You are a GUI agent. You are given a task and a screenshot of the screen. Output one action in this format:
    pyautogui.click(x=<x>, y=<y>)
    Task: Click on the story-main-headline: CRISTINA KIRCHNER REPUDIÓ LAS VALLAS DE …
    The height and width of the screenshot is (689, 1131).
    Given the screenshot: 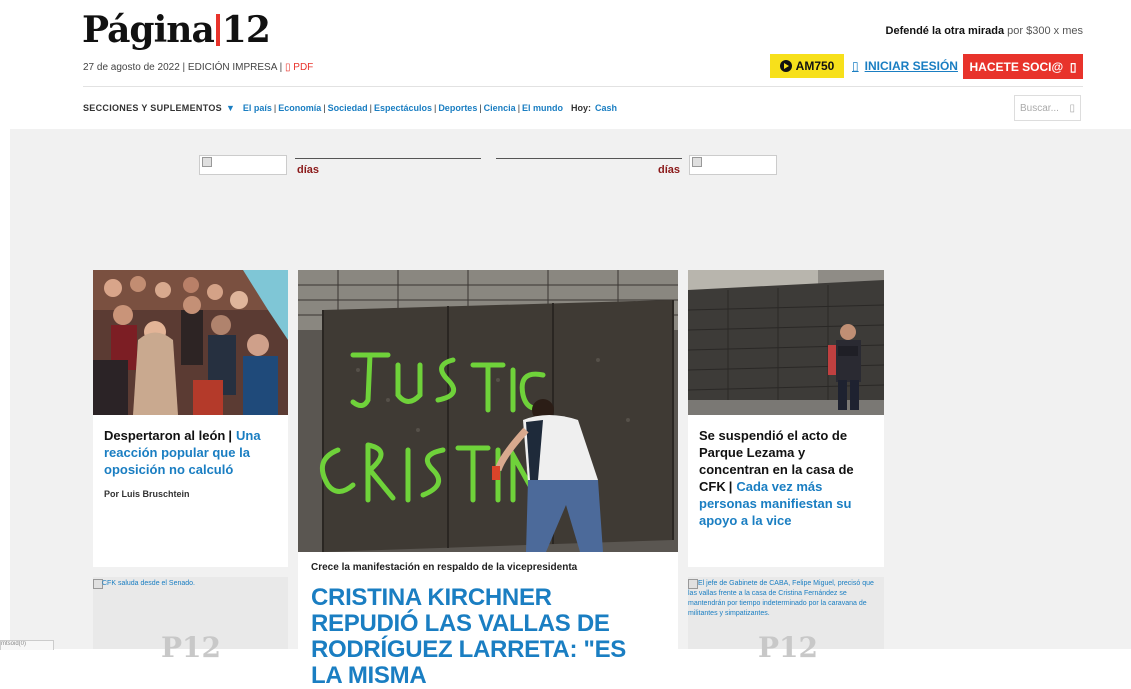 What is the action you would take?
    pyautogui.click(x=486, y=637)
    